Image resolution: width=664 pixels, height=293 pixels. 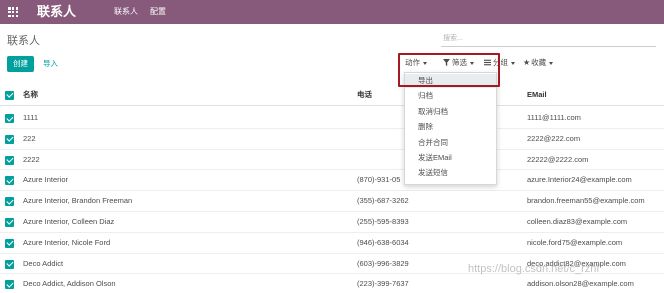 What do you see at coordinates (527, 62) in the screenshot?
I see `star-icon: ★` at bounding box center [527, 62].